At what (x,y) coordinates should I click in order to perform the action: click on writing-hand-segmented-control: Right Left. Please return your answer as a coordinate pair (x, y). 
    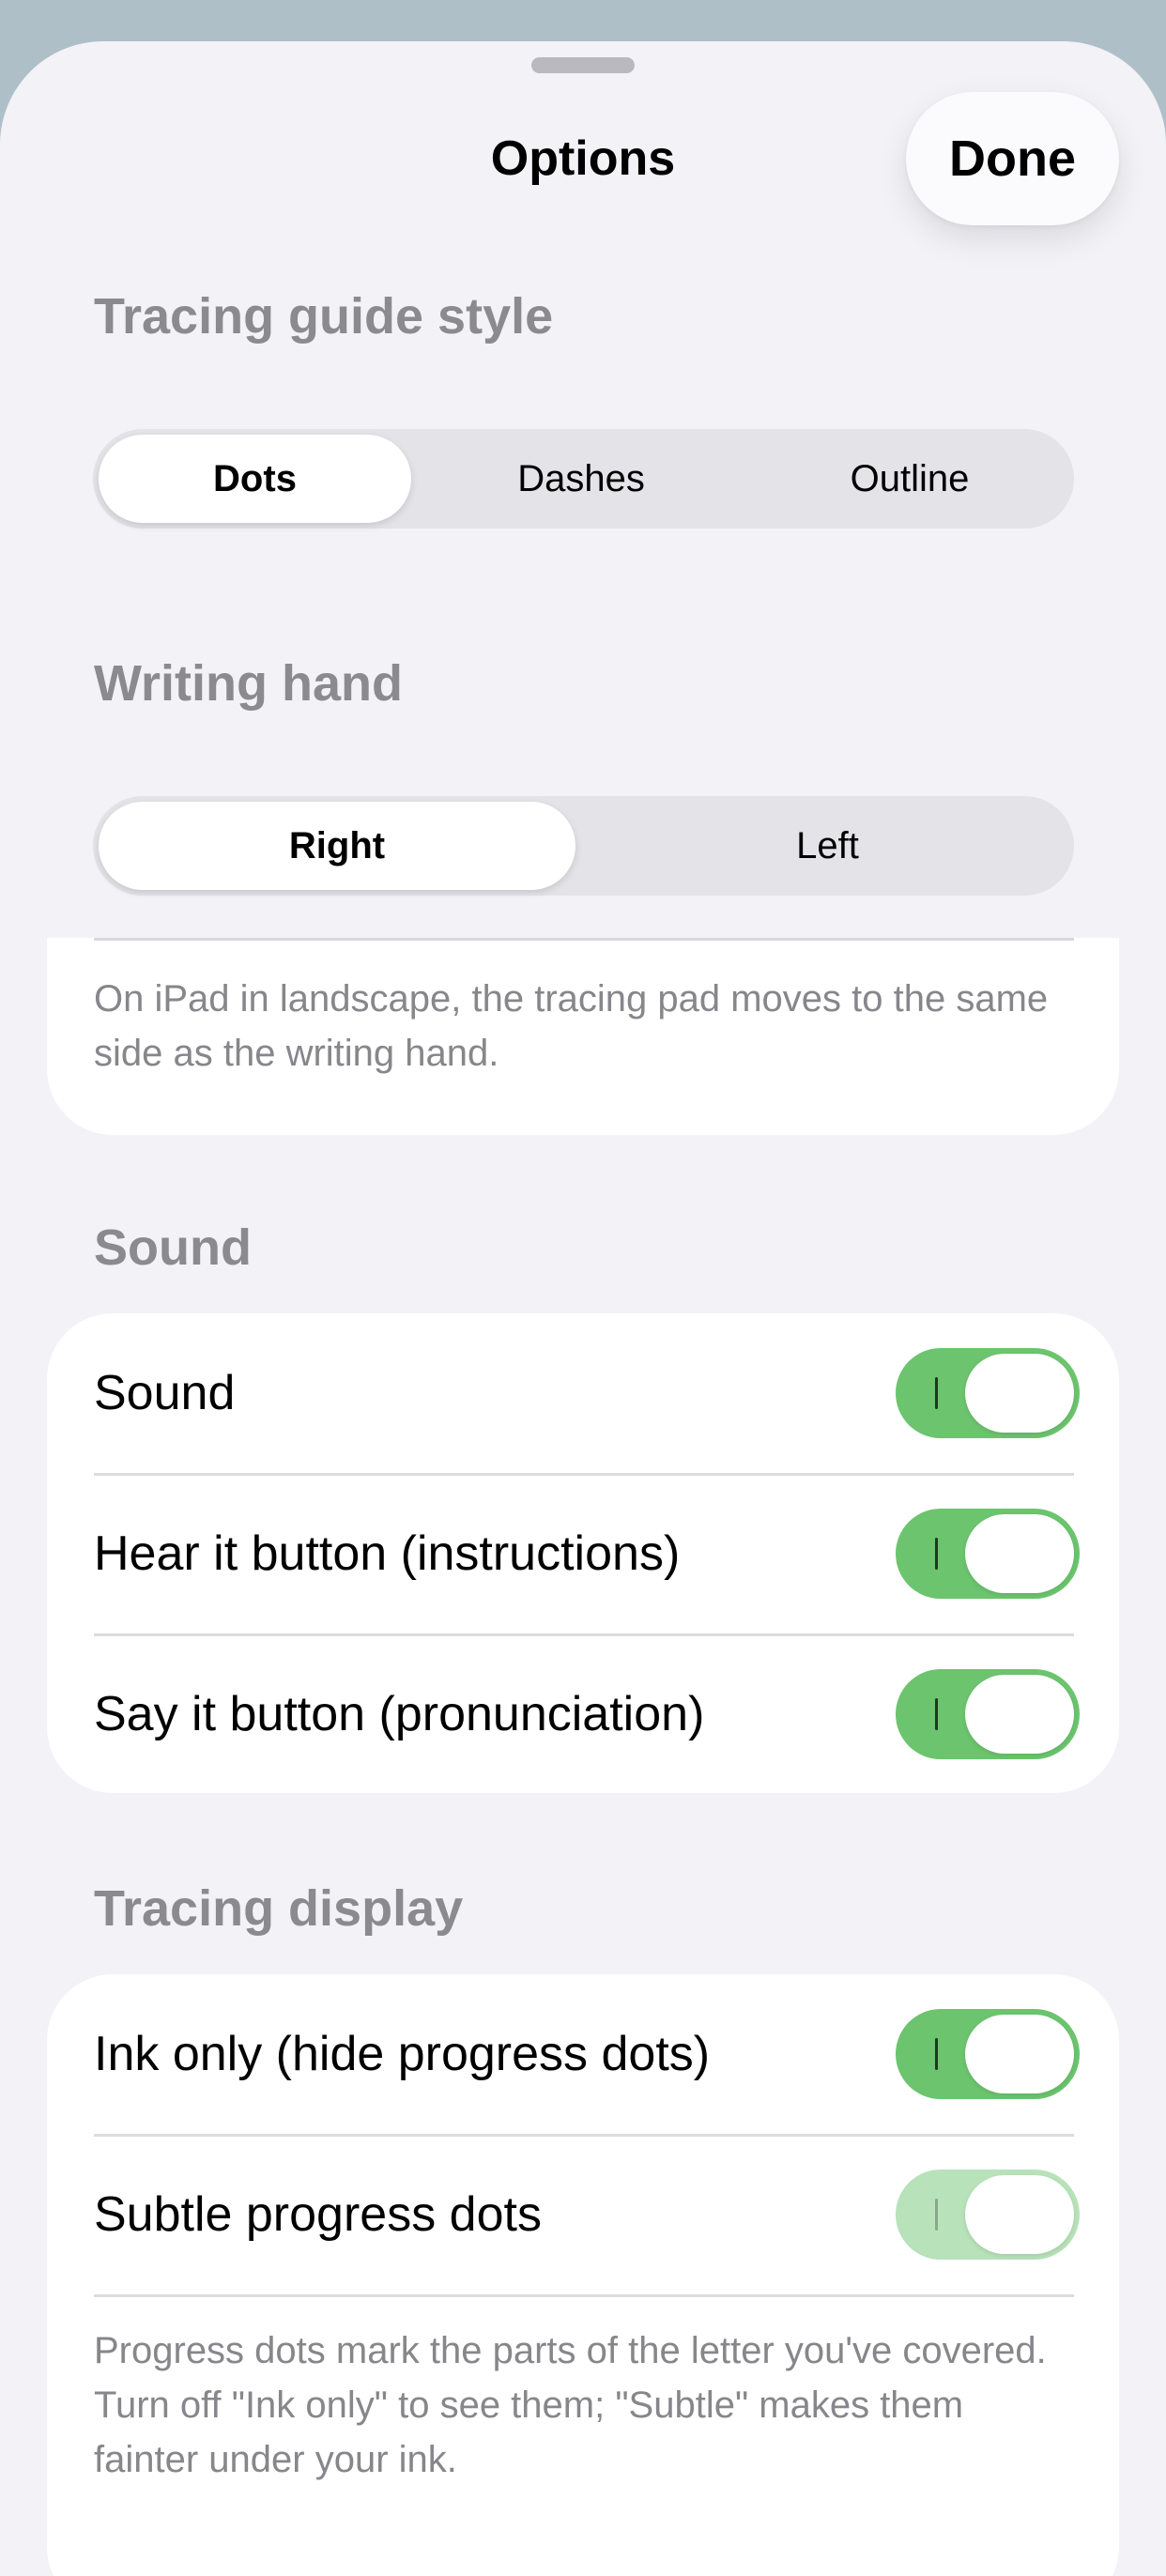
    Looking at the image, I should click on (583, 846).